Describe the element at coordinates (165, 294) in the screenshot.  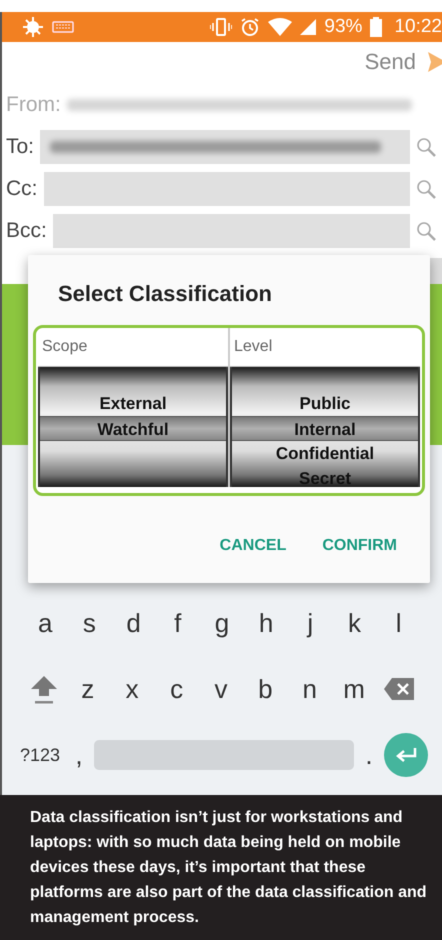
I see `dialog-title: Select Classification` at that location.